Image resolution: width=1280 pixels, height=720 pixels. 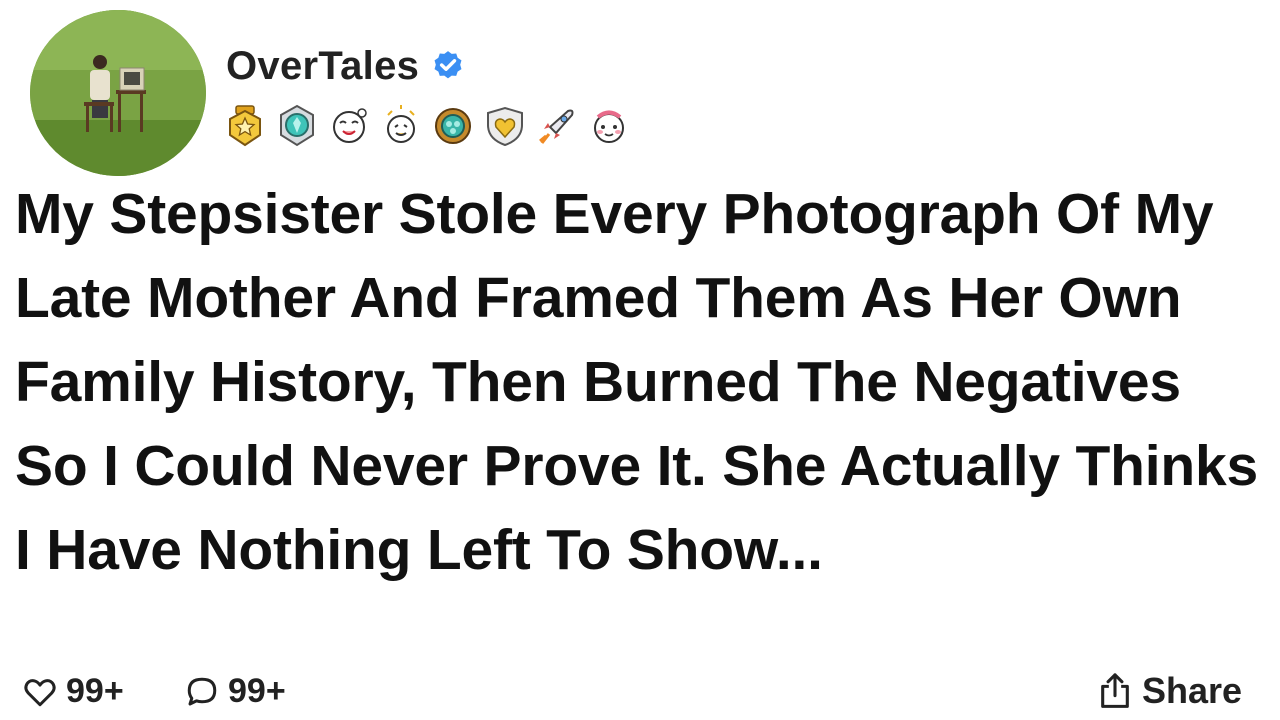 I want to click on avatar-image, so click(x=118, y=93).